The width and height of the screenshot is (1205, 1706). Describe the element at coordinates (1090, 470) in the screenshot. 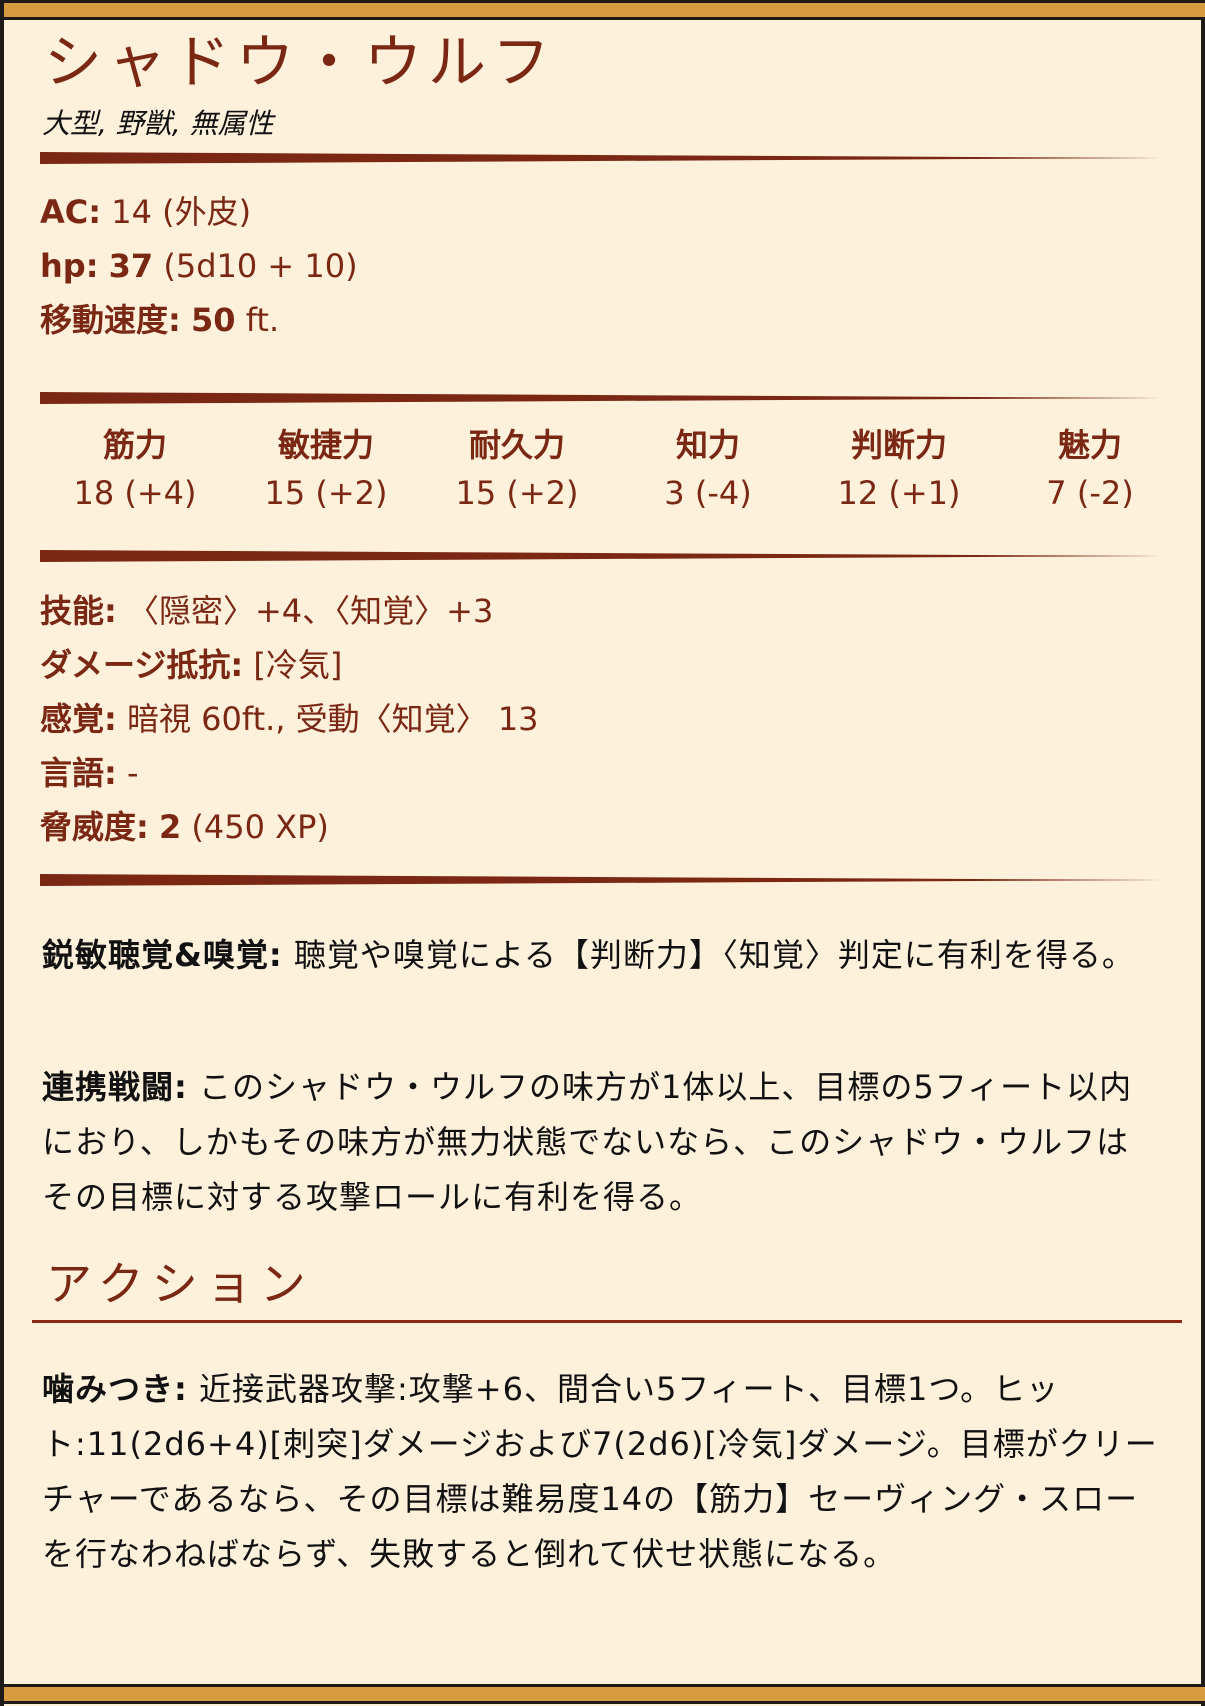

I see `ability-charisma: 魅力 7 (-2)` at that location.